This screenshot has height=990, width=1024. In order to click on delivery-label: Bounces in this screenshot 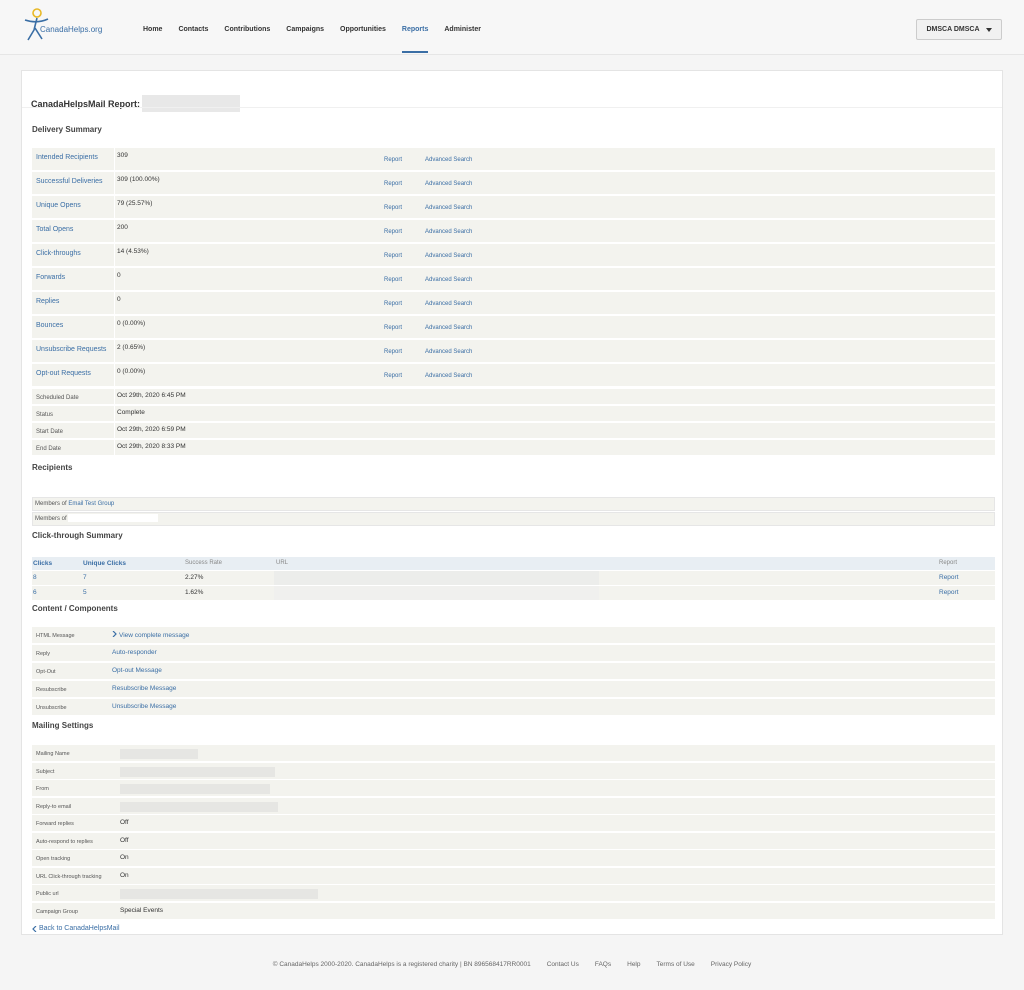, I will do `click(49, 325)`.